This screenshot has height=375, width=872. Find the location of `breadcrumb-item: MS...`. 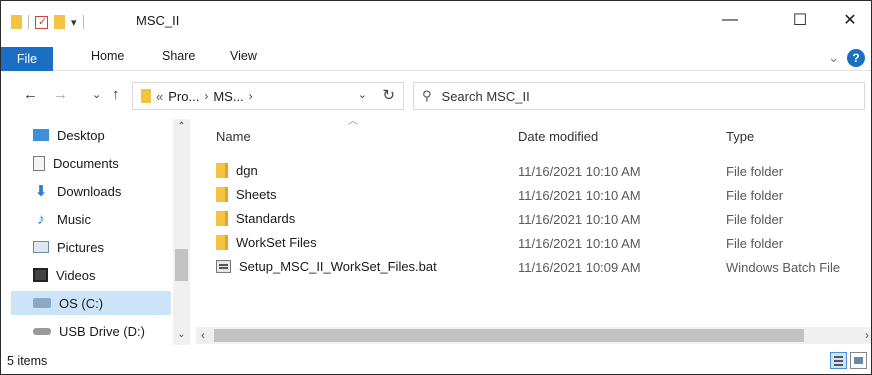

breadcrumb-item: MS... is located at coordinates (228, 96).